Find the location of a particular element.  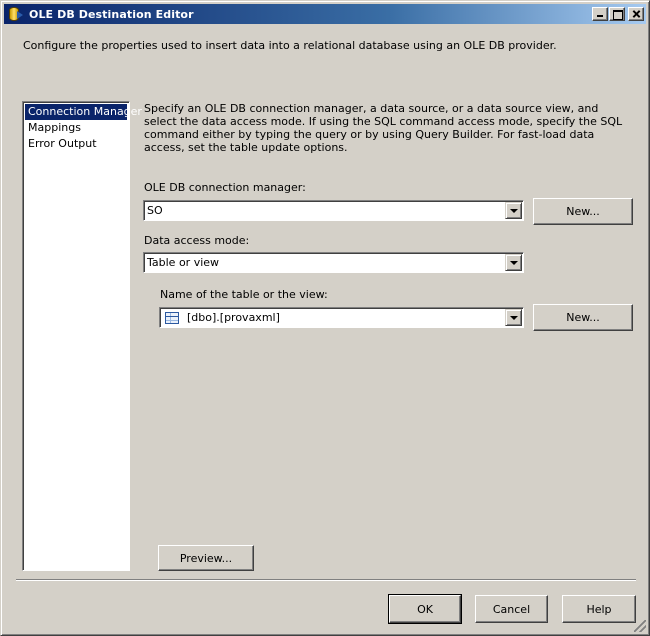

ok-button: OK is located at coordinates (425, 609).